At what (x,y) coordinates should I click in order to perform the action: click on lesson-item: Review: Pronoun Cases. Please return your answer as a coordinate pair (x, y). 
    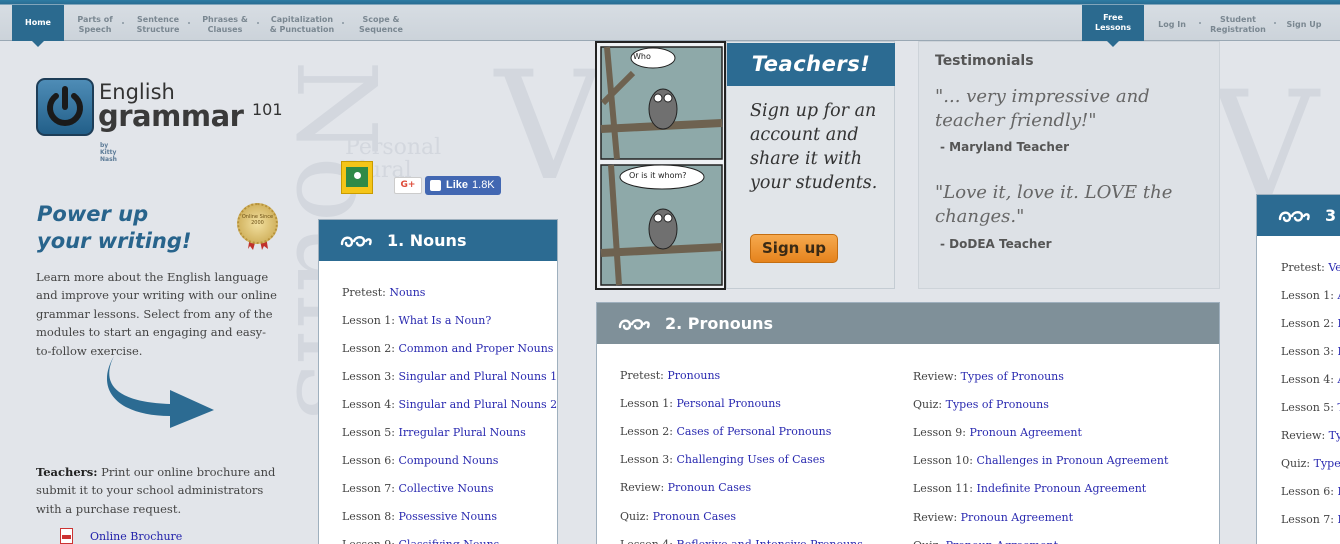
    Looking at the image, I should click on (685, 487).